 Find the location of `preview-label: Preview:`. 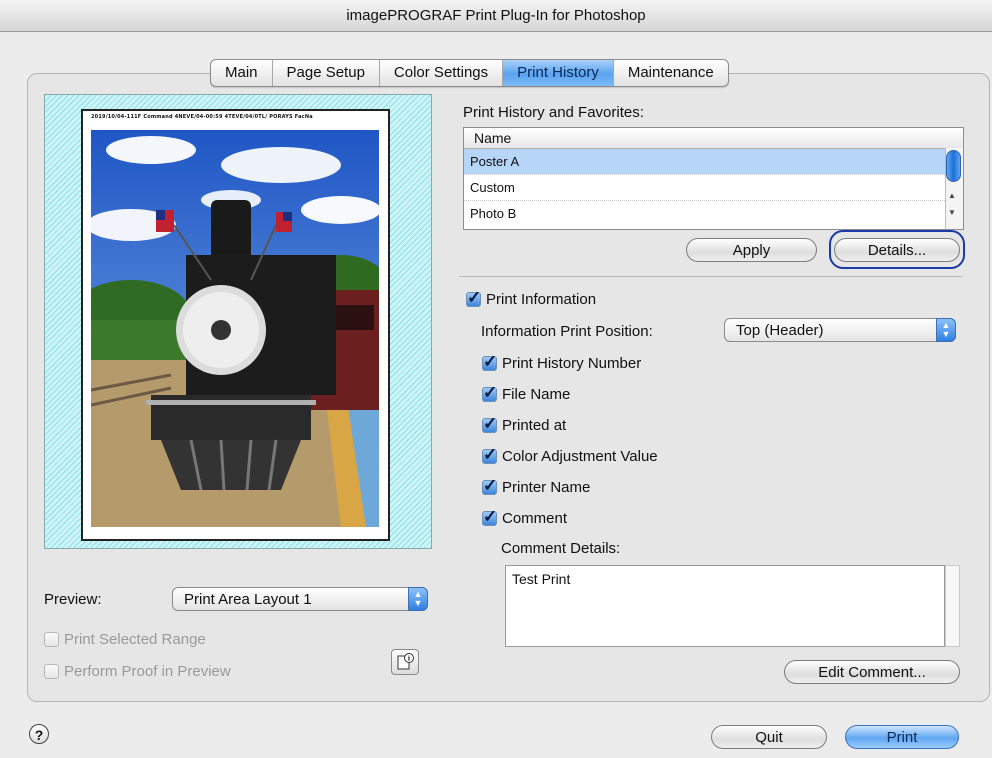

preview-label: Preview: is located at coordinates (73, 599).